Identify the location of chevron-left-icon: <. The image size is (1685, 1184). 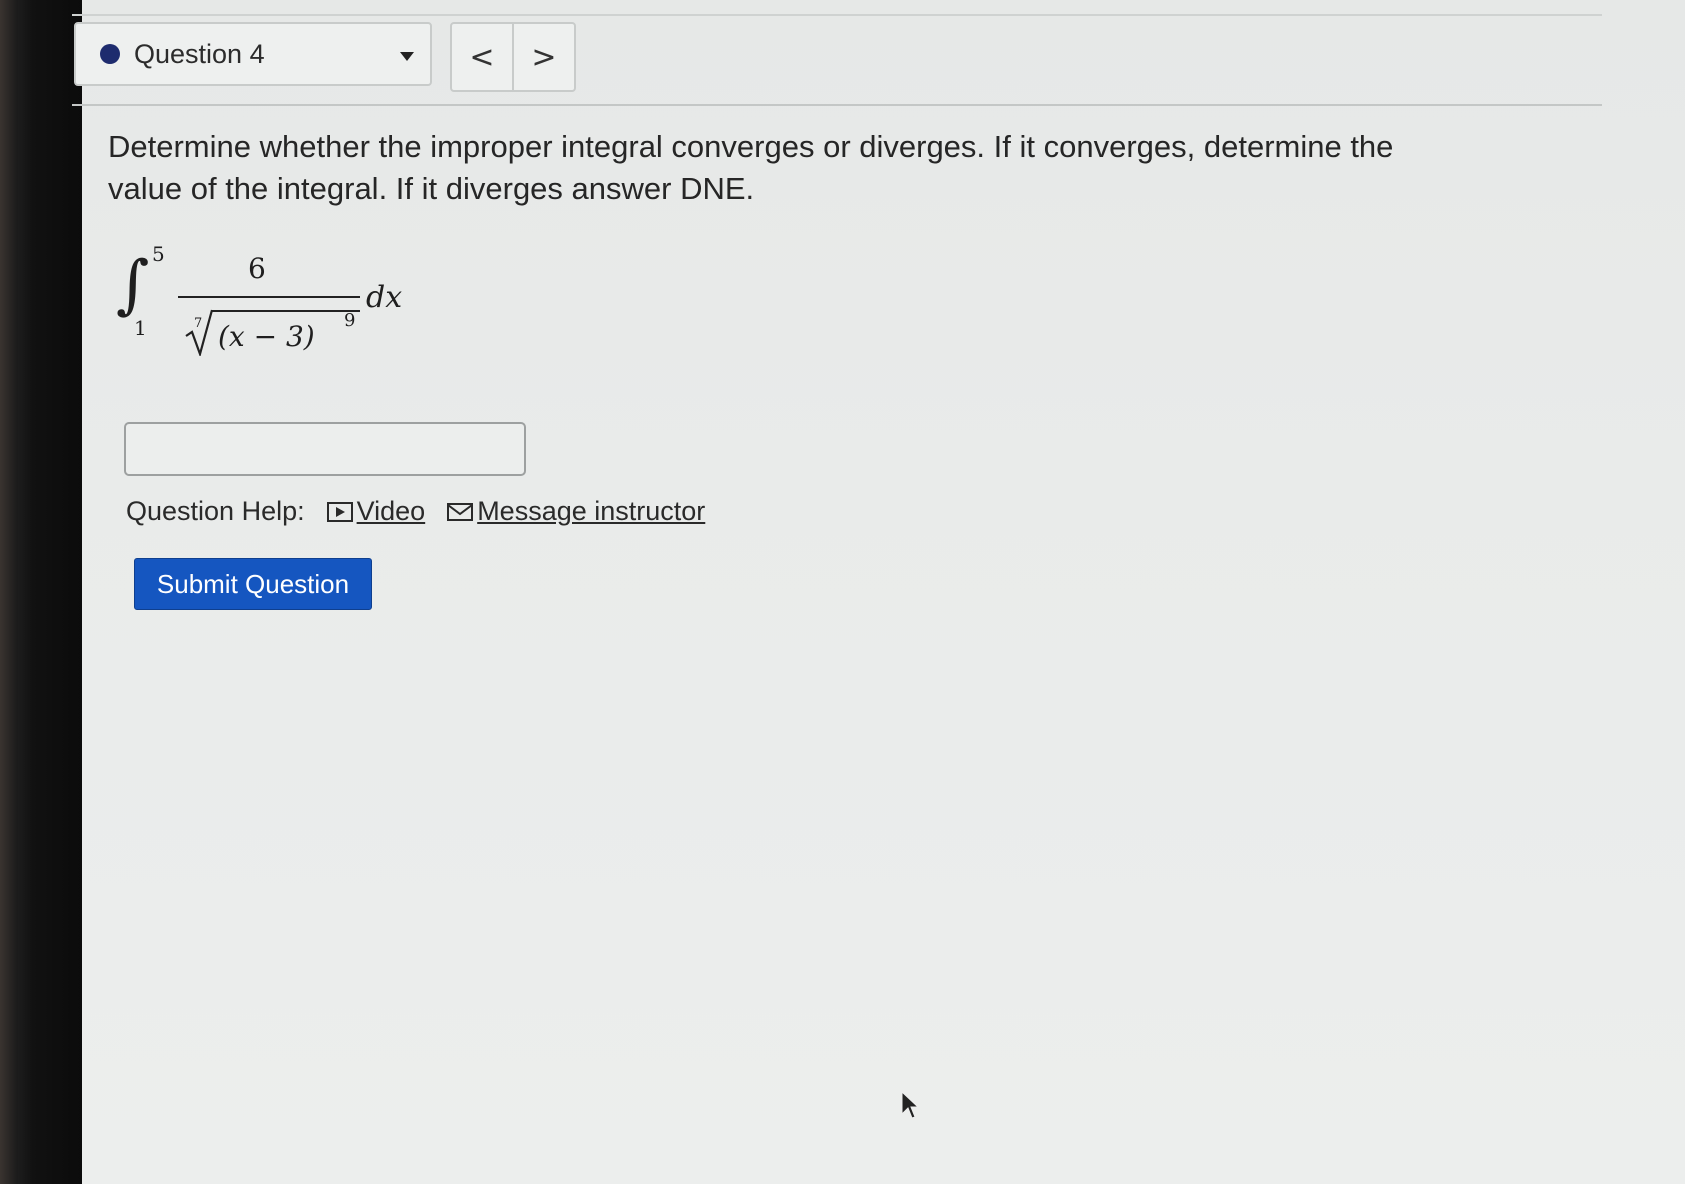
(482, 57).